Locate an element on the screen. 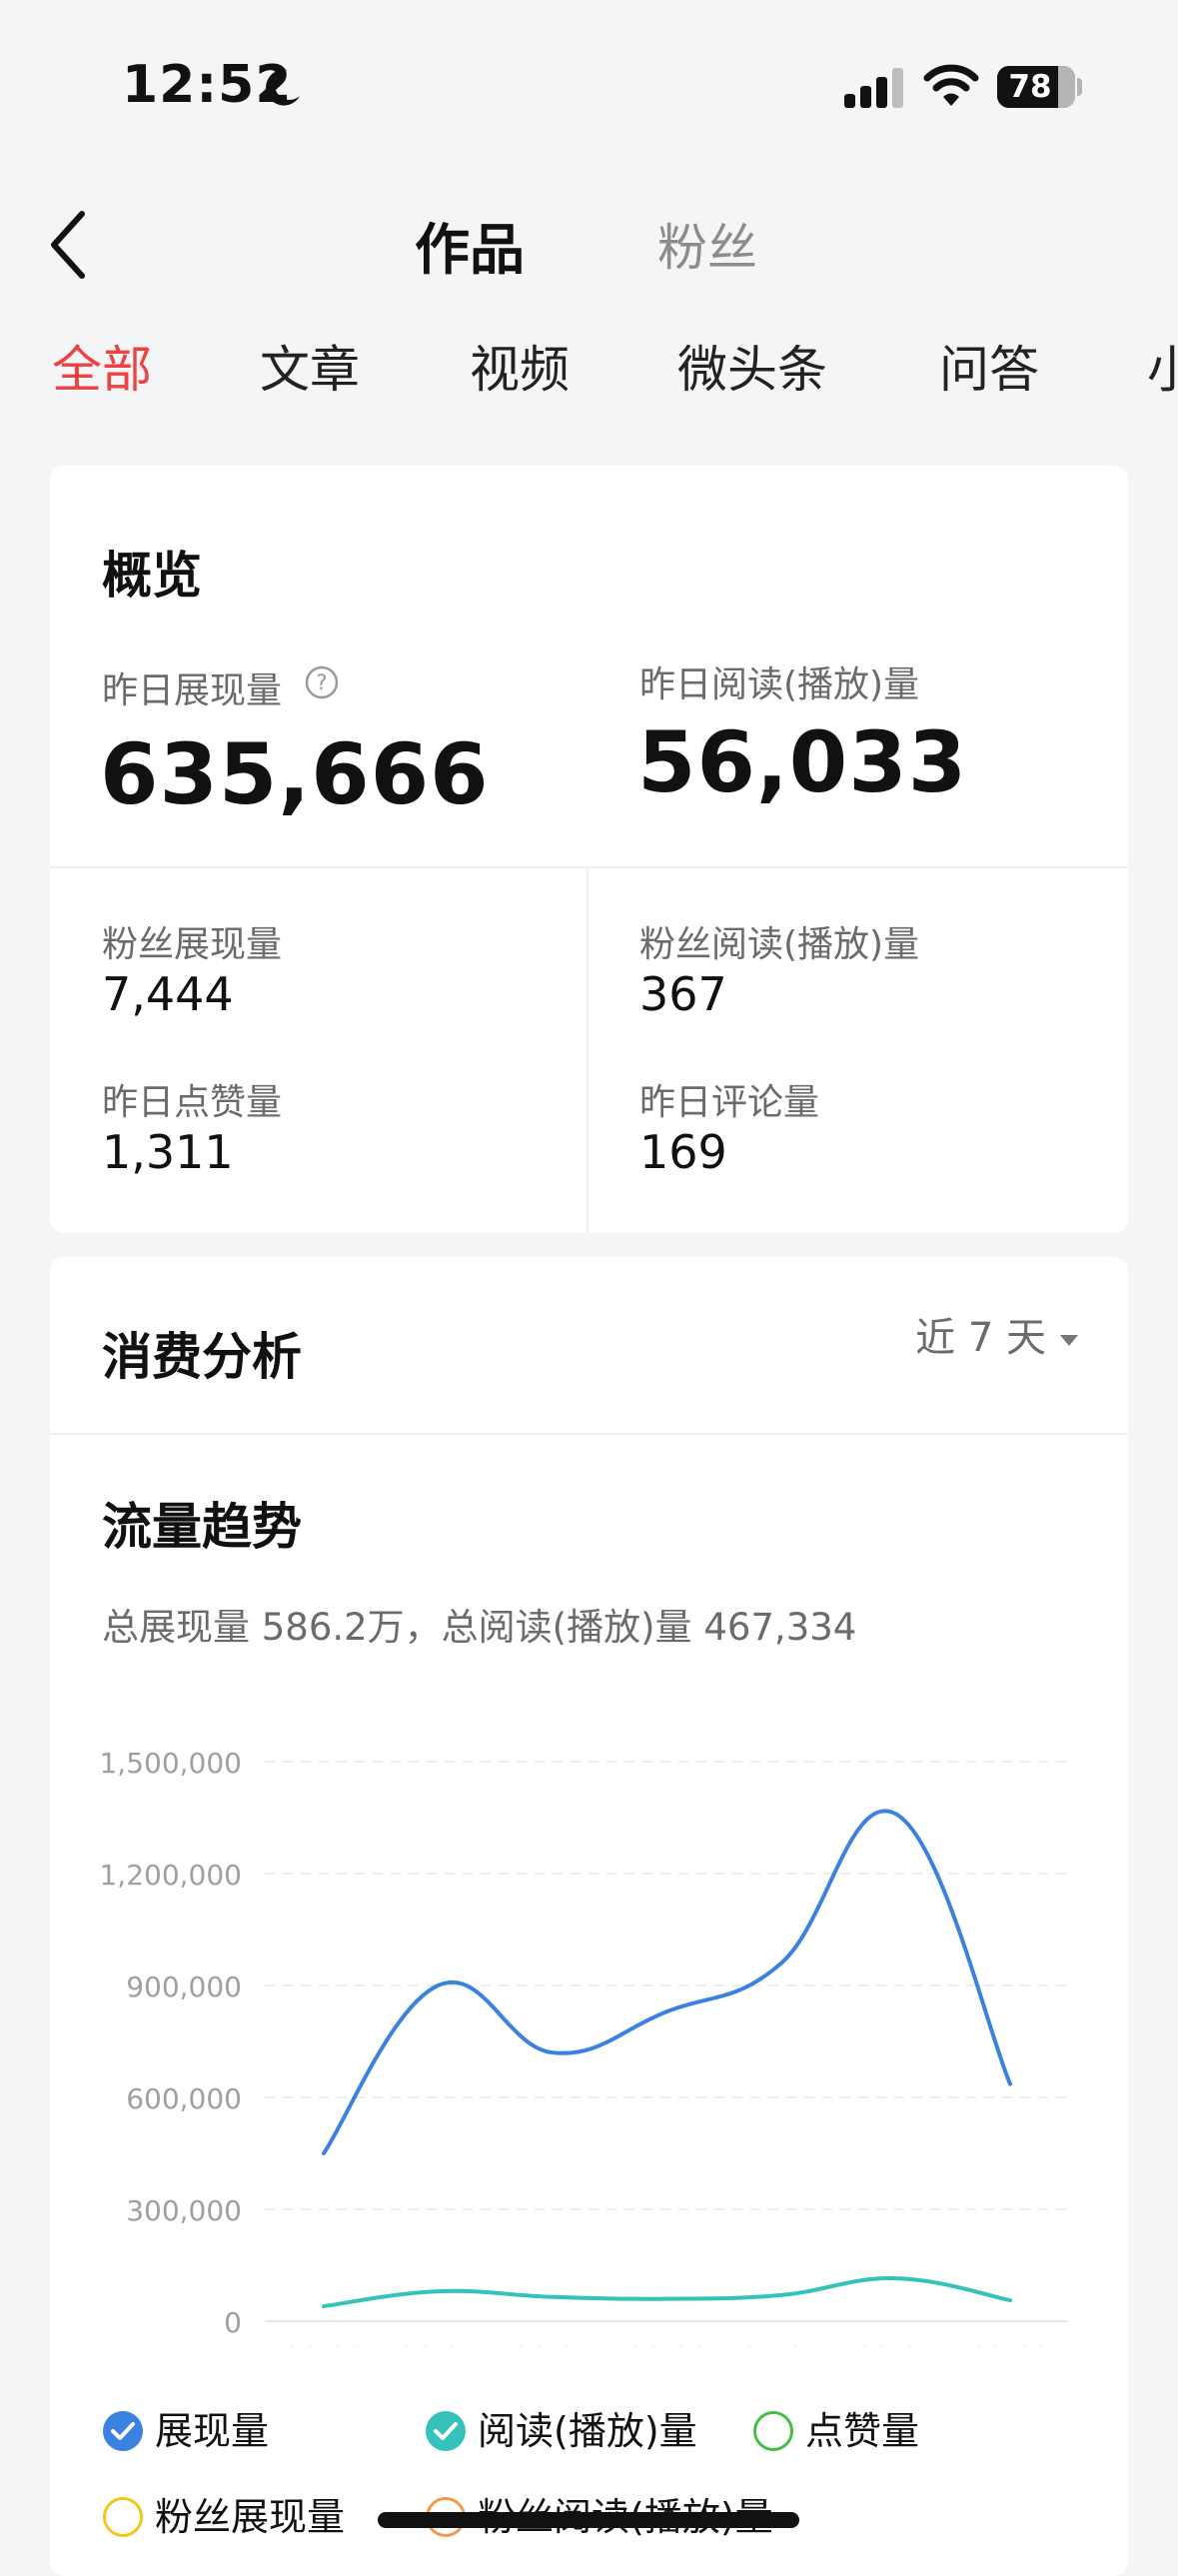 This screenshot has width=1178, height=2576. battery-indicator: 78 is located at coordinates (1036, 87).